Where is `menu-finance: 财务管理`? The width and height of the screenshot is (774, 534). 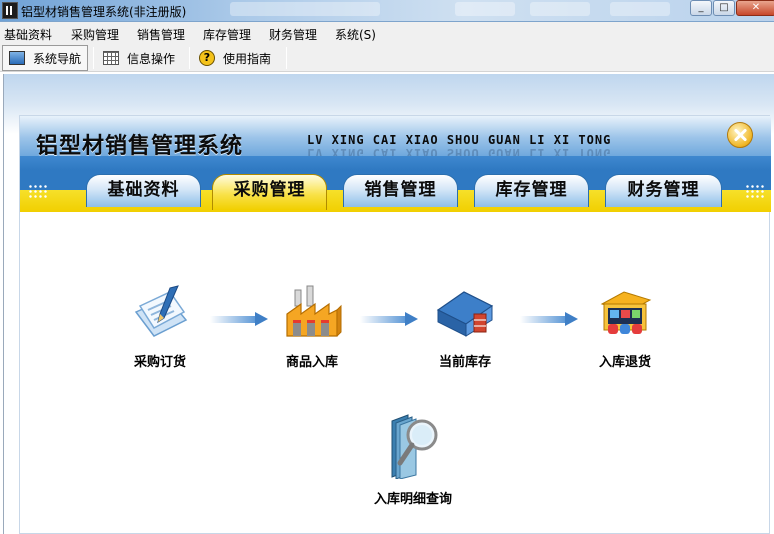
menu-finance: 财务管理 is located at coordinates (293, 34).